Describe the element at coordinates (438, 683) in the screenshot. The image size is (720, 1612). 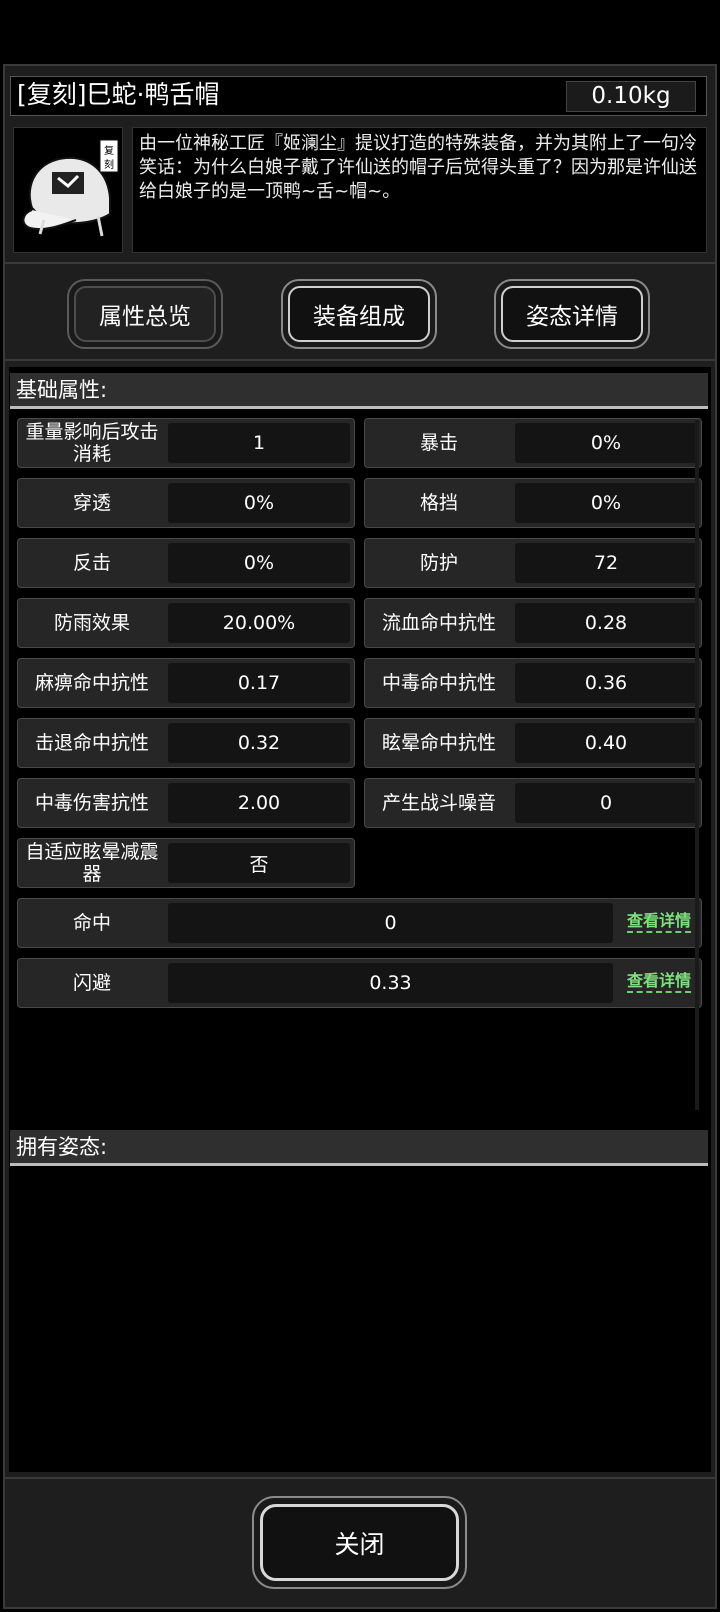
I see `stat-label: 中毒命中抗性` at that location.